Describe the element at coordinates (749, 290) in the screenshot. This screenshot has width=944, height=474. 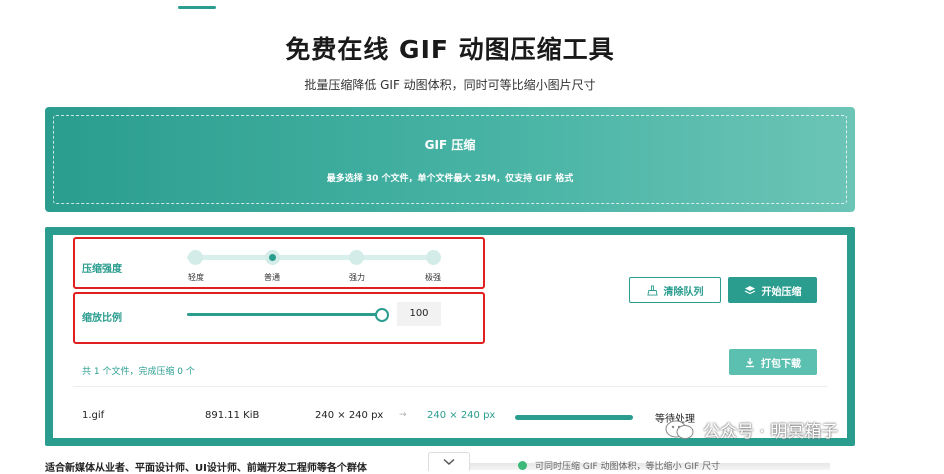
I see `layers-icon` at that location.